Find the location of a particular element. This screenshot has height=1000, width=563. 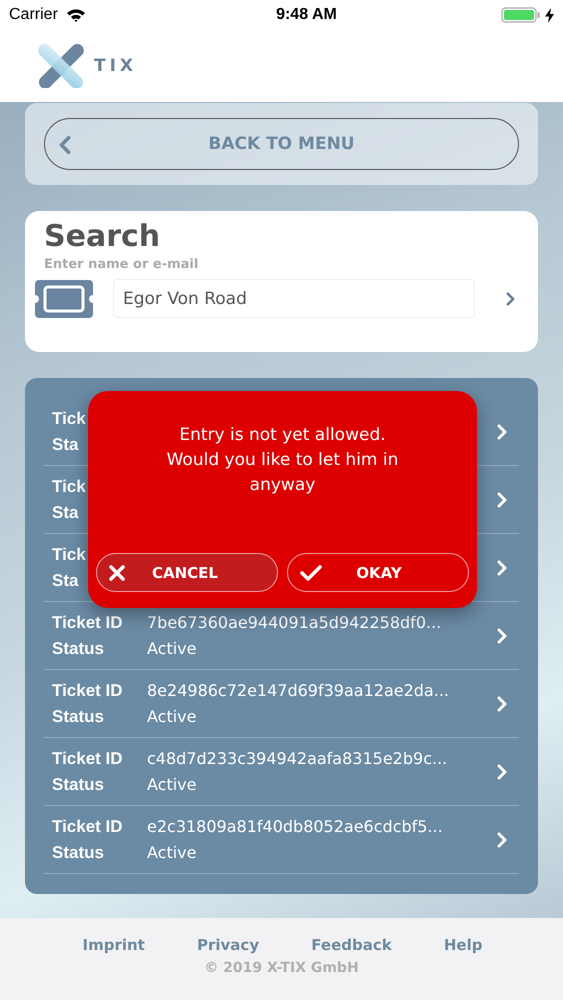

ticket-list-item: Ticket ID e2c31809a81f40db8052ae6cdcbf5... Status Active is located at coordinates (281, 840).